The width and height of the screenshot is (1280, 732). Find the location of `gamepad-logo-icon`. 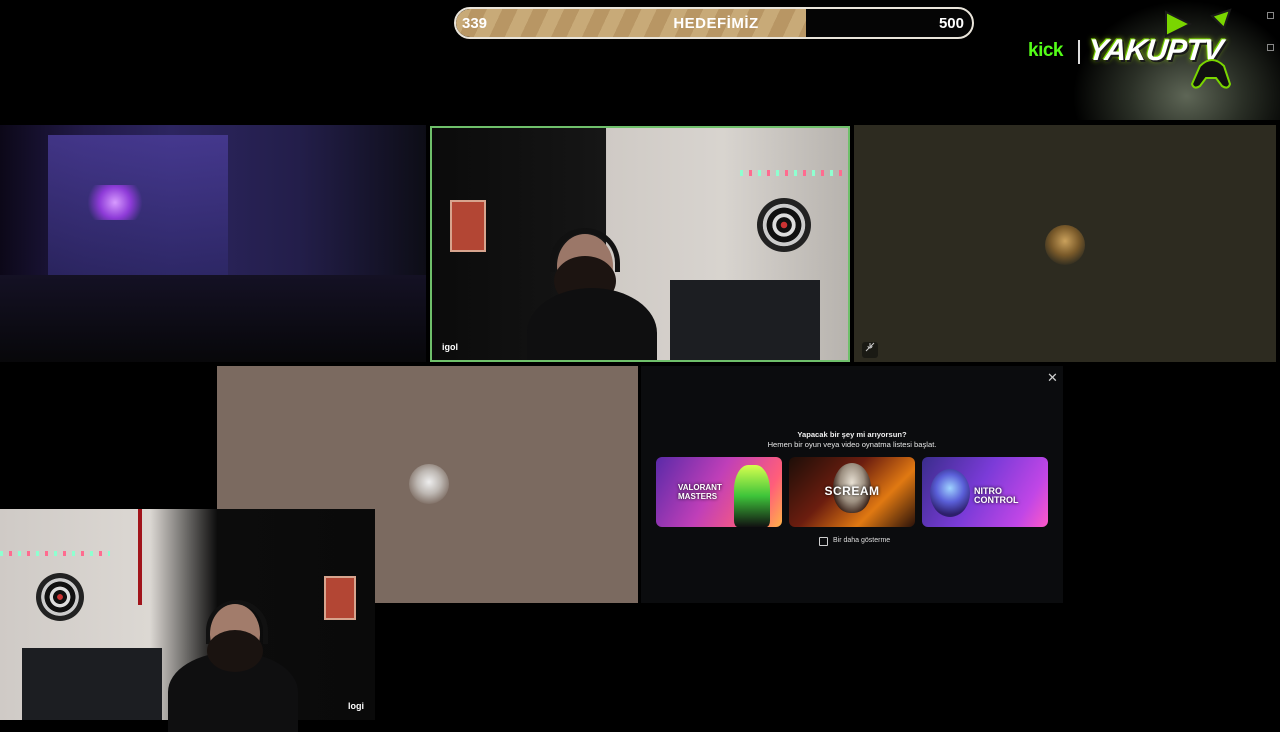

gamepad-logo-icon is located at coordinates (1198, 48).